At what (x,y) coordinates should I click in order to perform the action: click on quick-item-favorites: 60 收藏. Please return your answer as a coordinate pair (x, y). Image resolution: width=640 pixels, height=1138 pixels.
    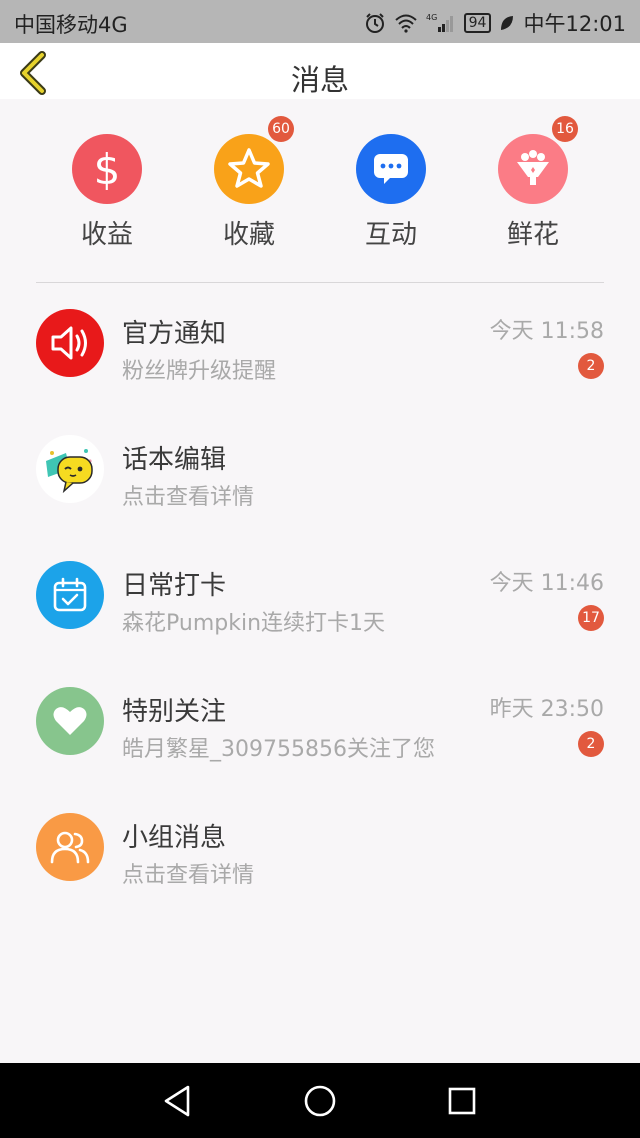
    Looking at the image, I should click on (249, 183).